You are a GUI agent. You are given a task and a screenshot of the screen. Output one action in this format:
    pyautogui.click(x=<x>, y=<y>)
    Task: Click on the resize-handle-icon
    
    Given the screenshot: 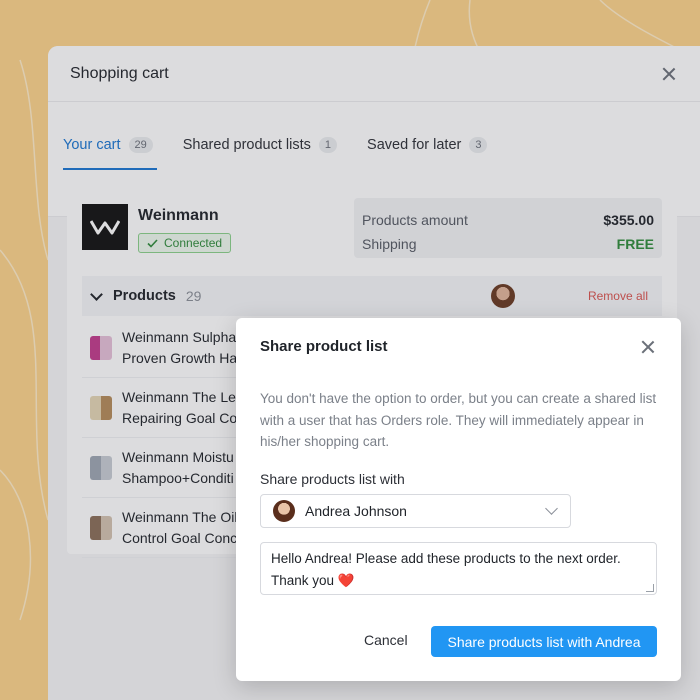 What is the action you would take?
    pyautogui.click(x=650, y=588)
    